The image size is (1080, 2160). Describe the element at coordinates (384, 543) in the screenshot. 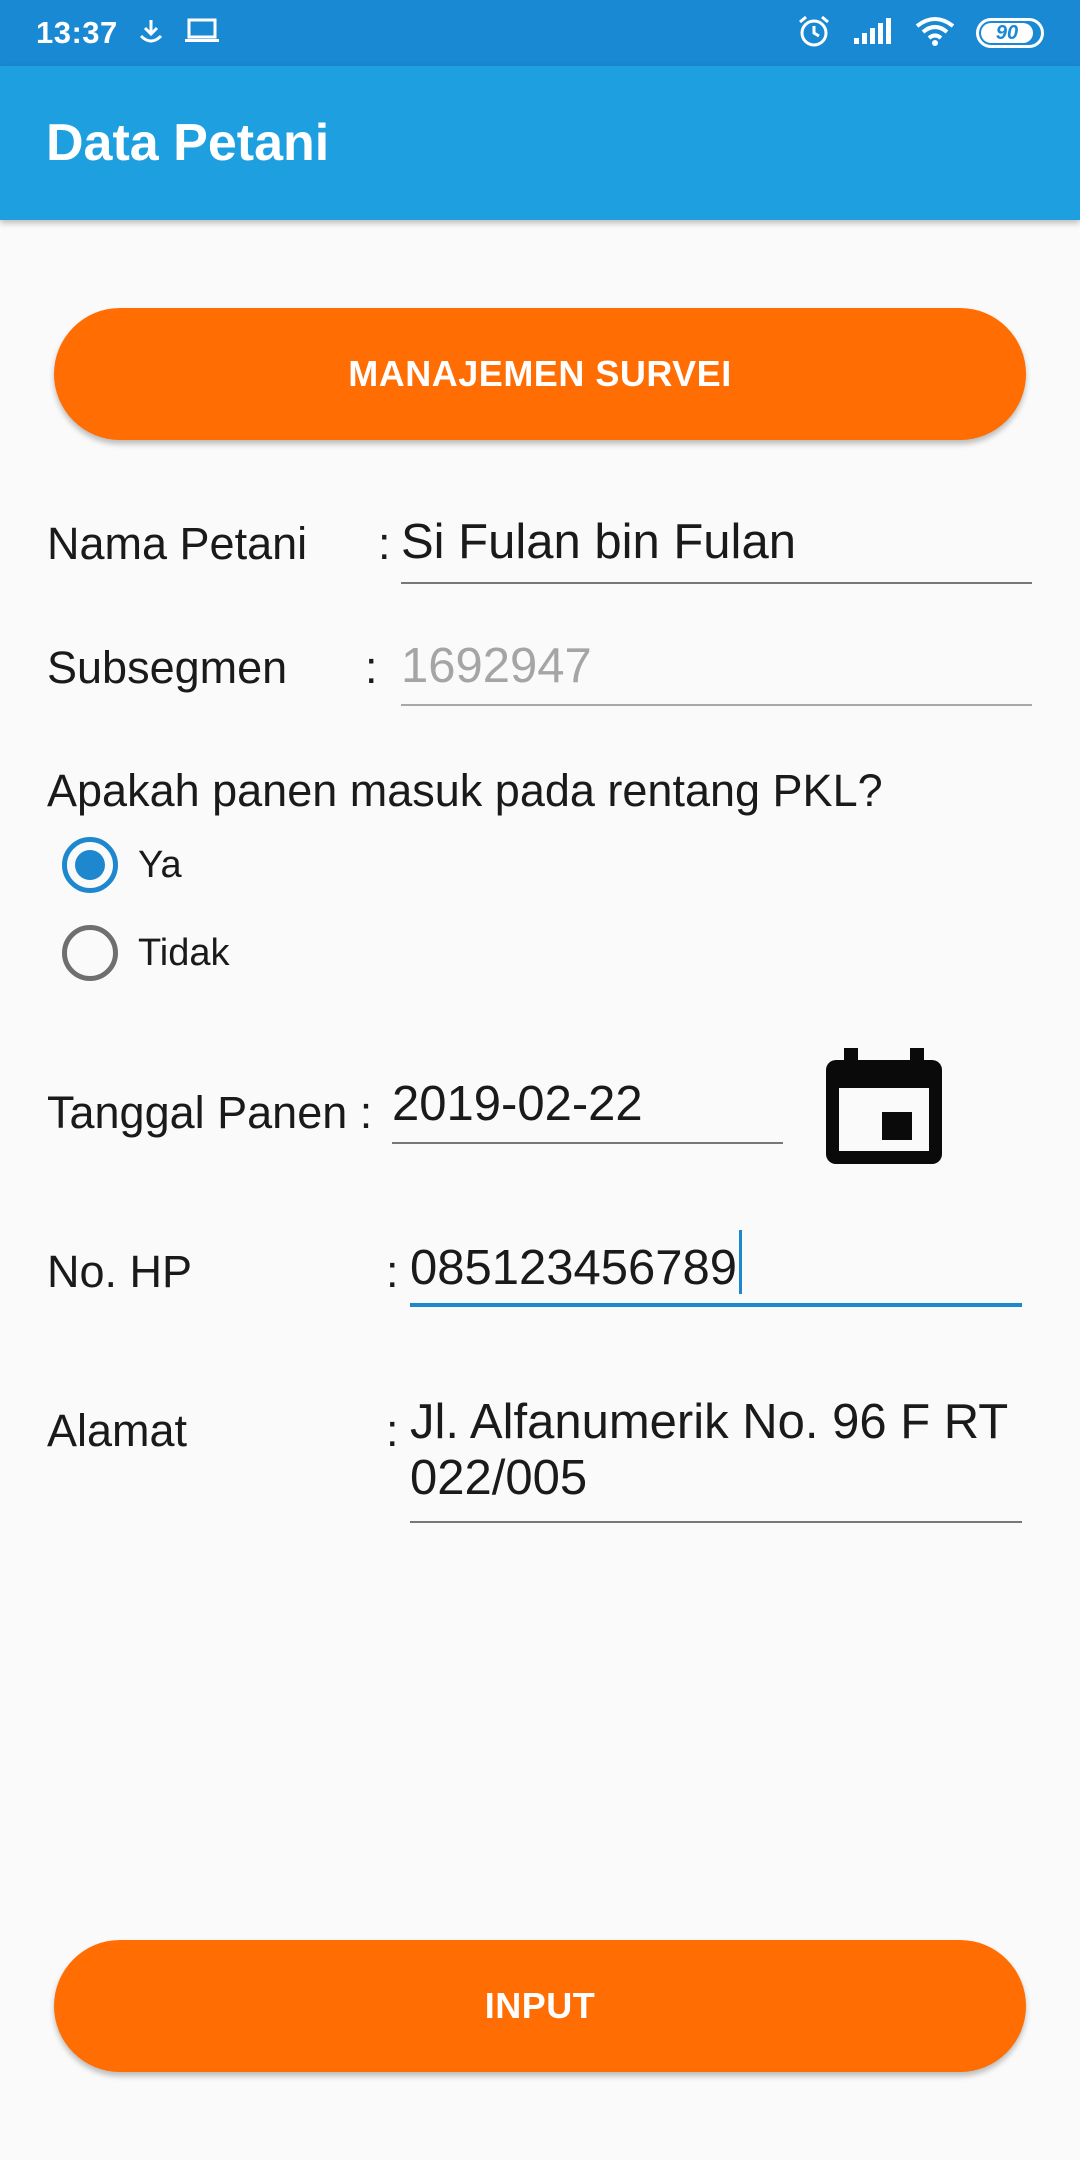

I see `nama-petani-colon: :` at that location.